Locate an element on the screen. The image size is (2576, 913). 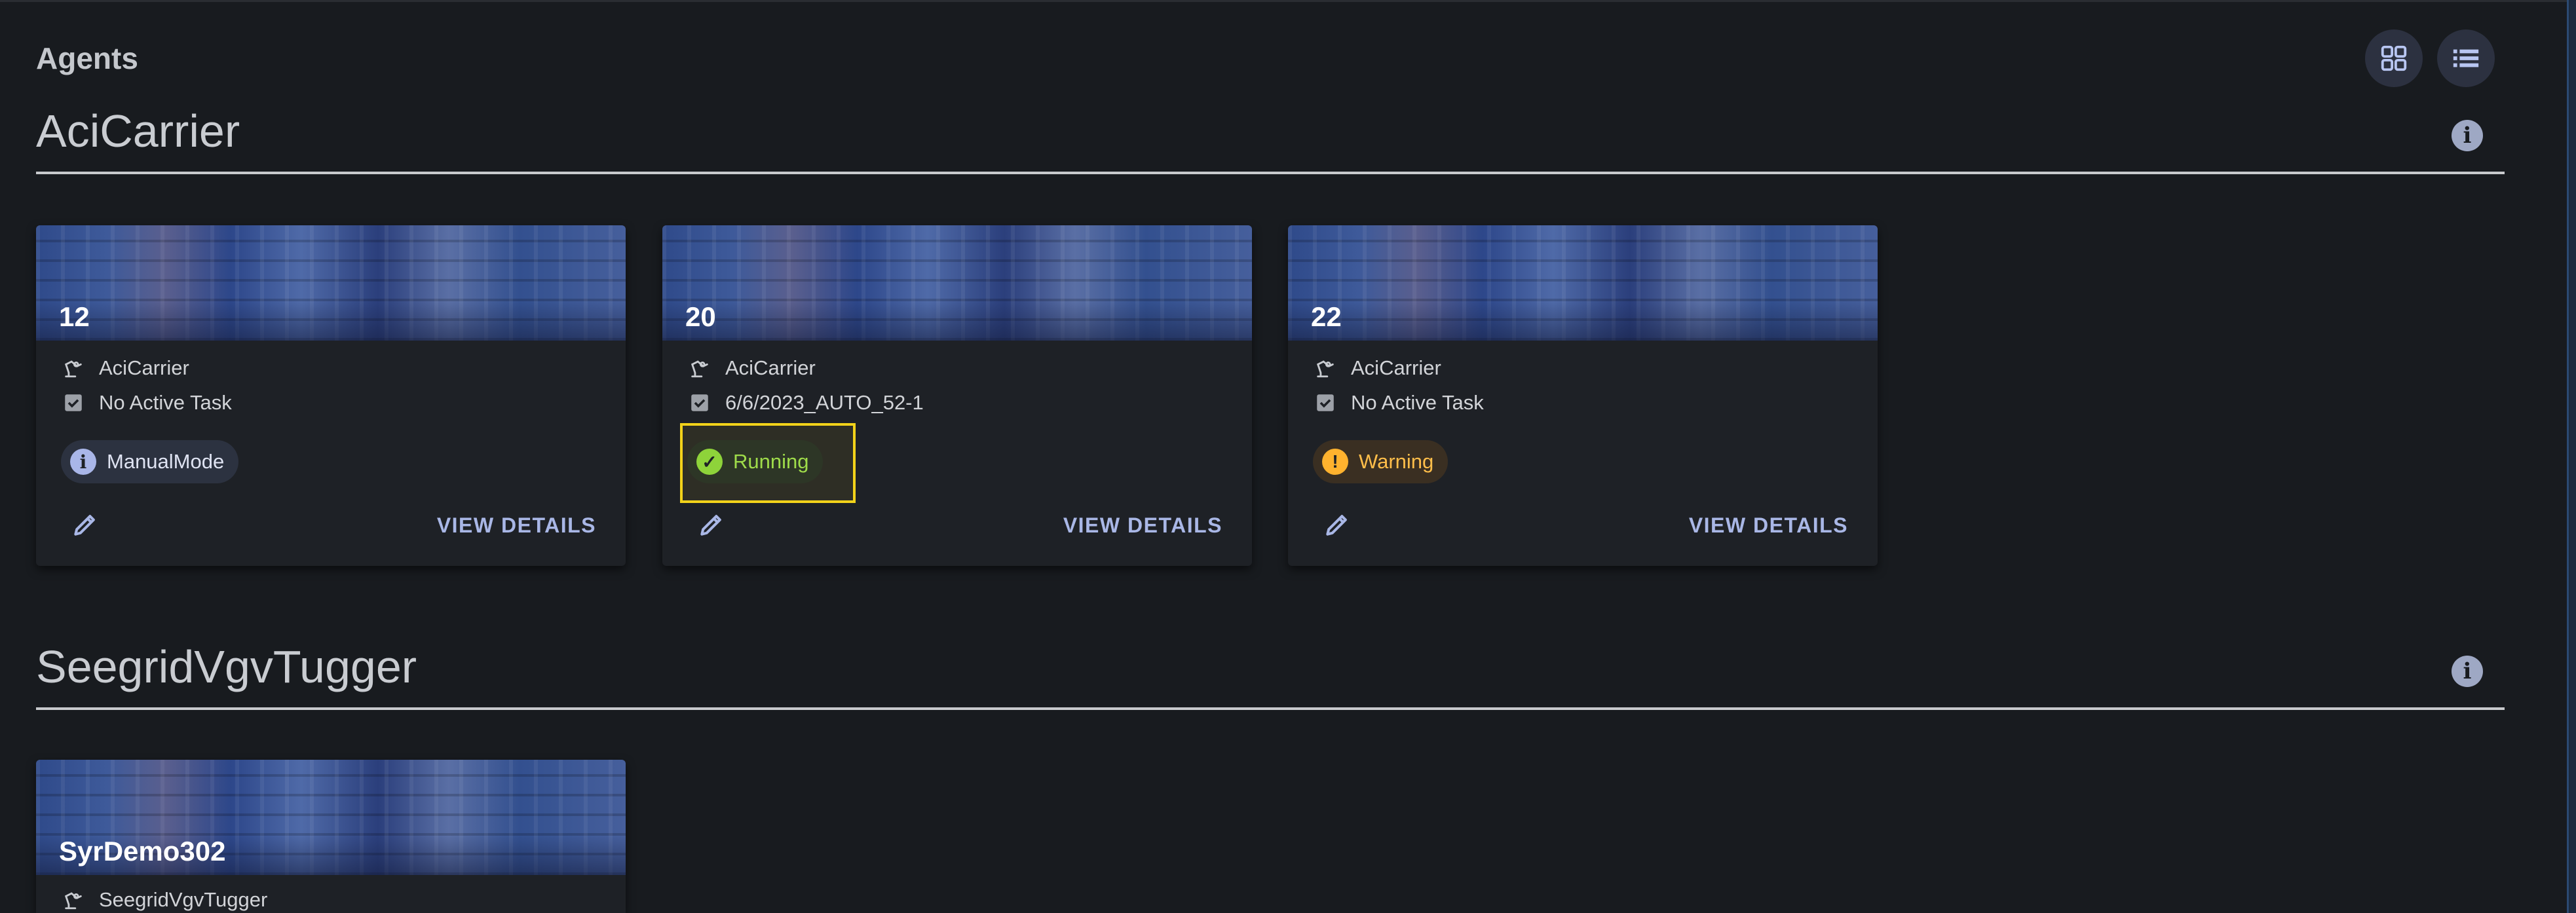
grid-view-button is located at coordinates (2394, 58).